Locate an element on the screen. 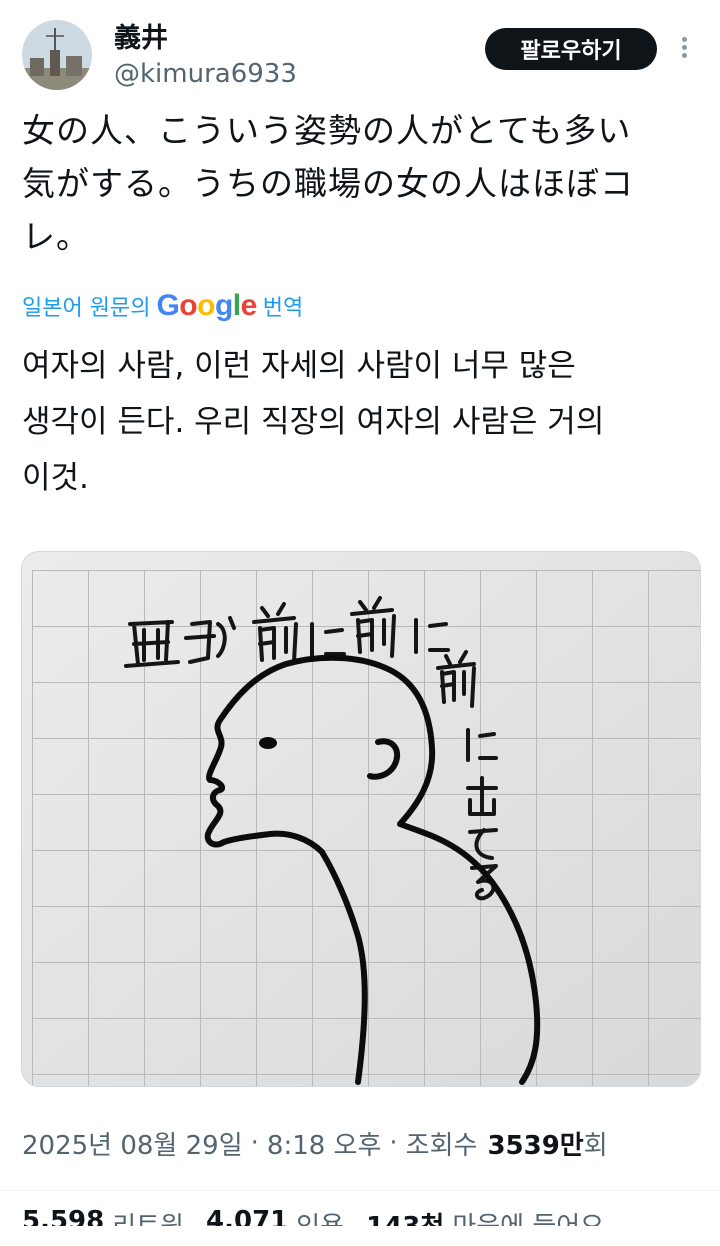  tweet-metadata: 2025년 08월 29일 · 8:18 오후 · 조회수 3539만 회 is located at coordinates (367, 1143).